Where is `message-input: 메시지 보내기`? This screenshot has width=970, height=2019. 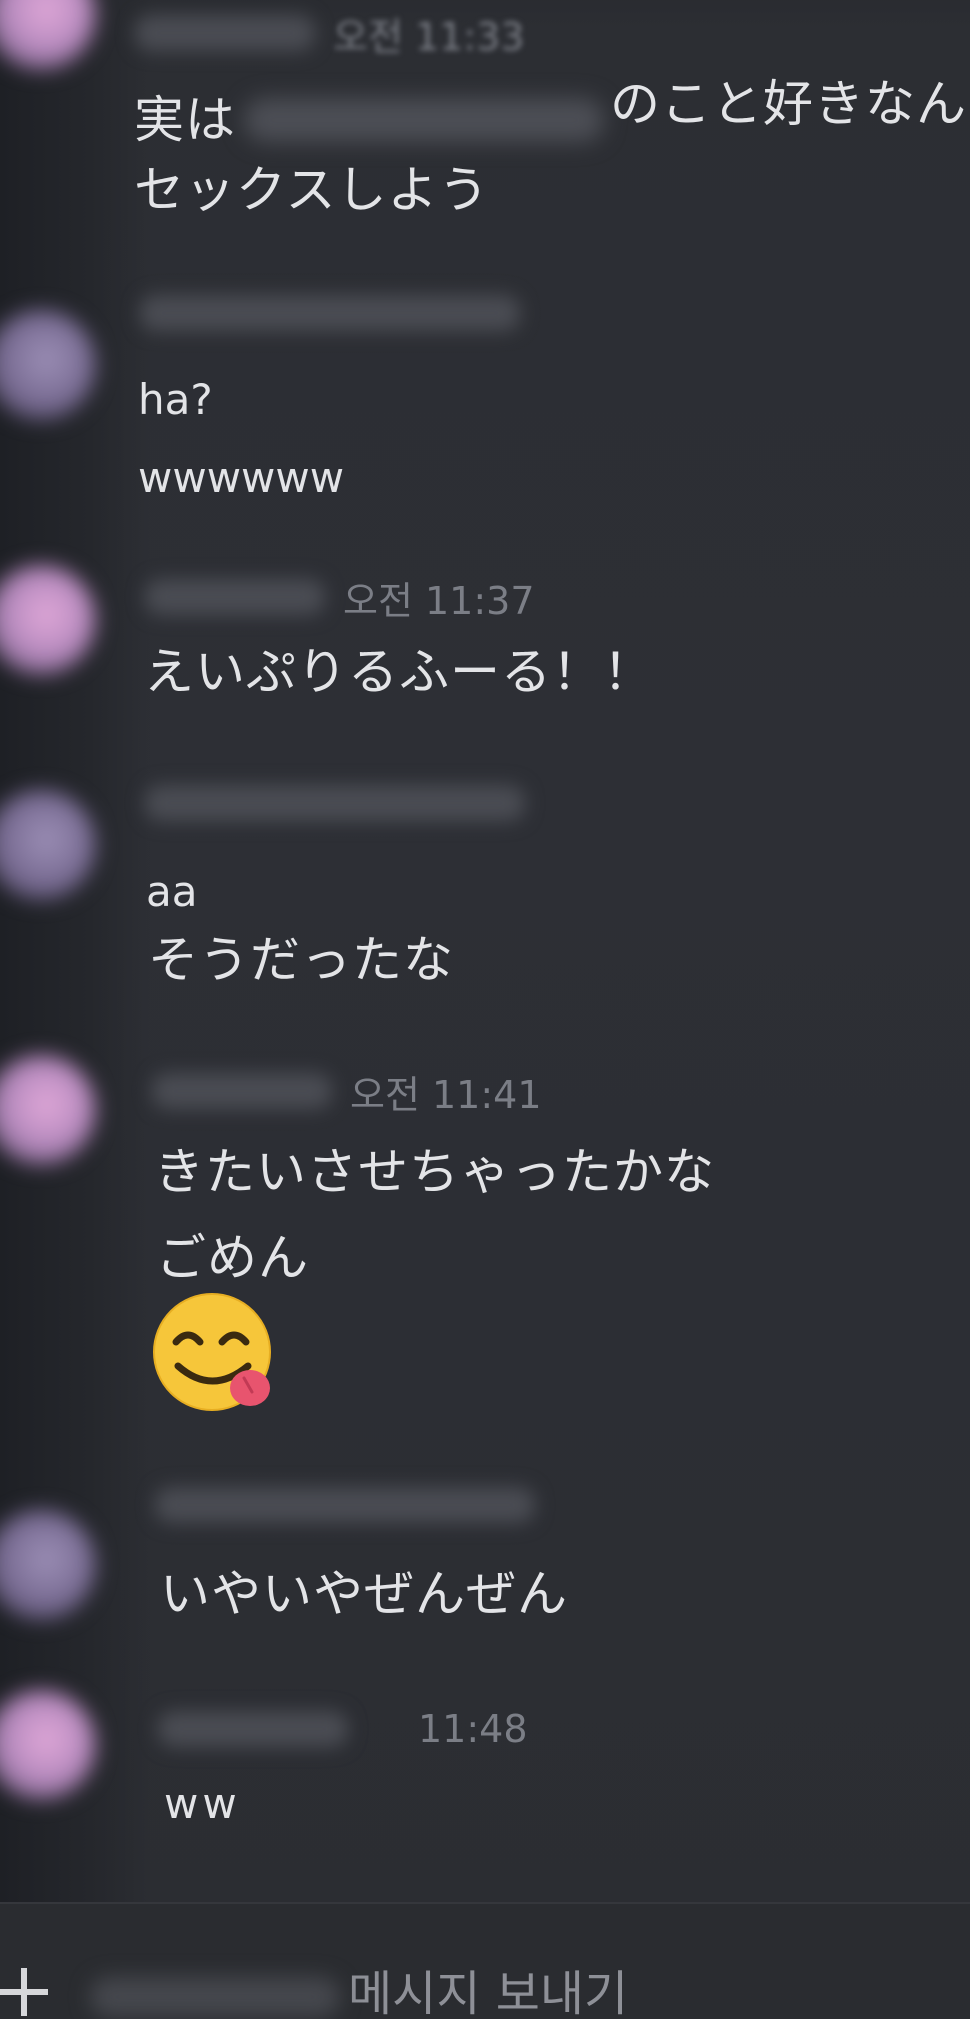 message-input: 메시지 보내기 is located at coordinates (359, 1986).